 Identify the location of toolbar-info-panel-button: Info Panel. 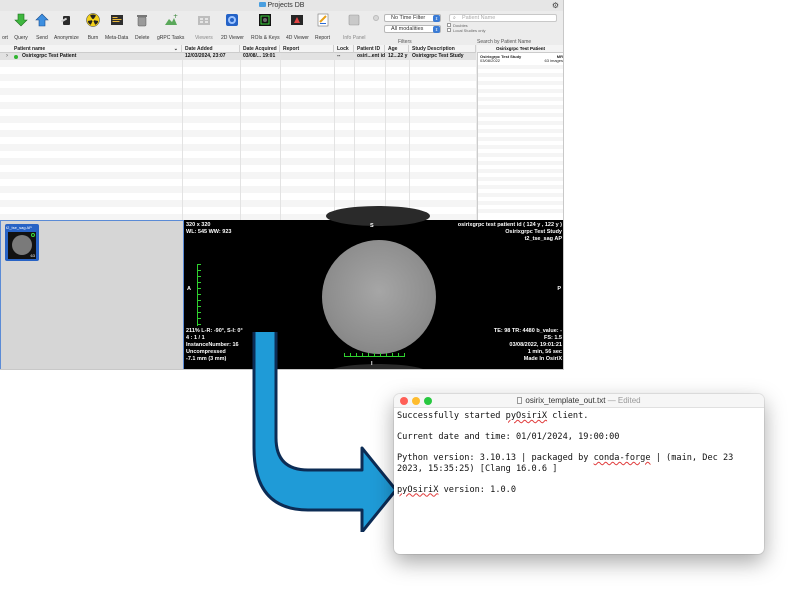
(354, 27).